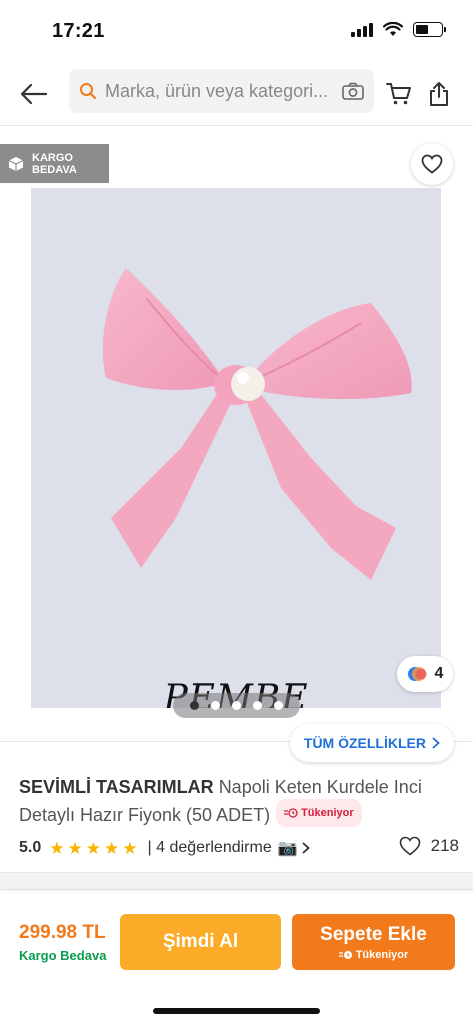 This screenshot has width=473, height=1024. Describe the element at coordinates (52, 157) in the screenshot. I see `cargo-badge-line1: KARGO` at that location.